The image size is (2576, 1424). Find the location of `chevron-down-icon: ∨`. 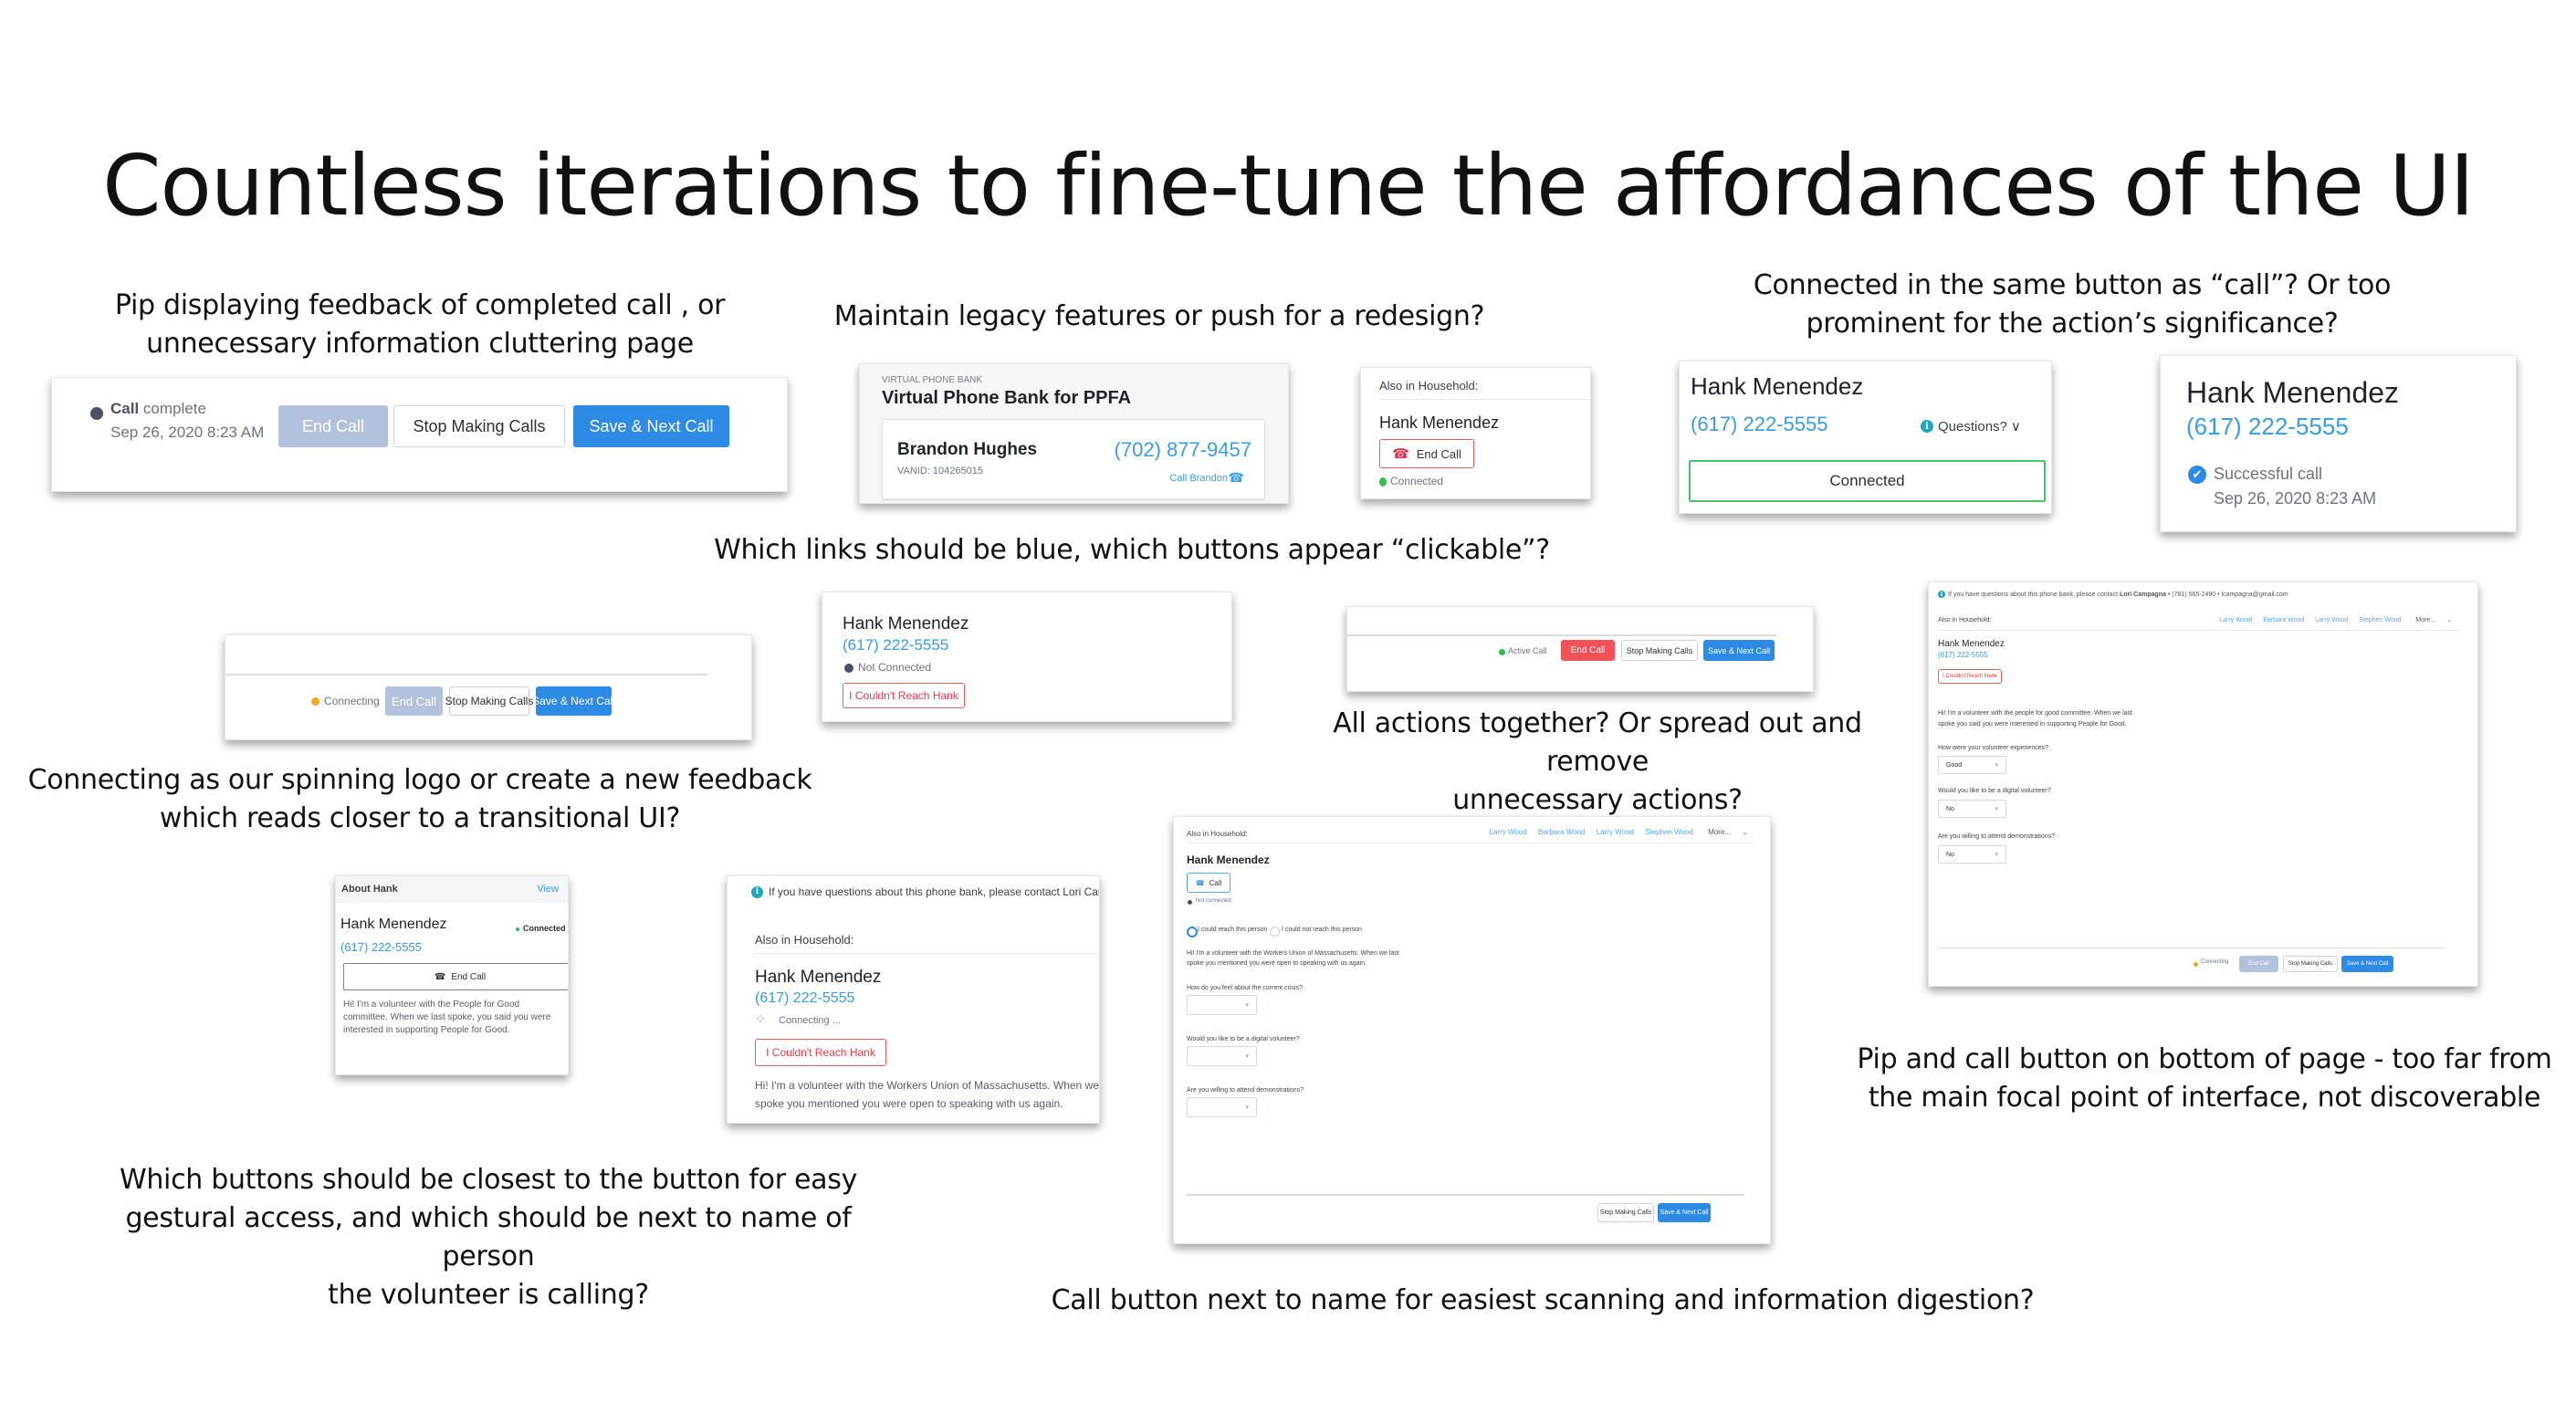

chevron-down-icon: ∨ is located at coordinates (2015, 427).